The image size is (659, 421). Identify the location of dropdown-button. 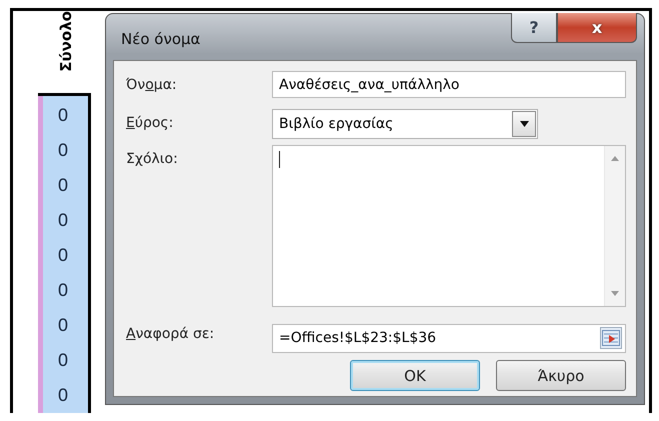
(524, 124).